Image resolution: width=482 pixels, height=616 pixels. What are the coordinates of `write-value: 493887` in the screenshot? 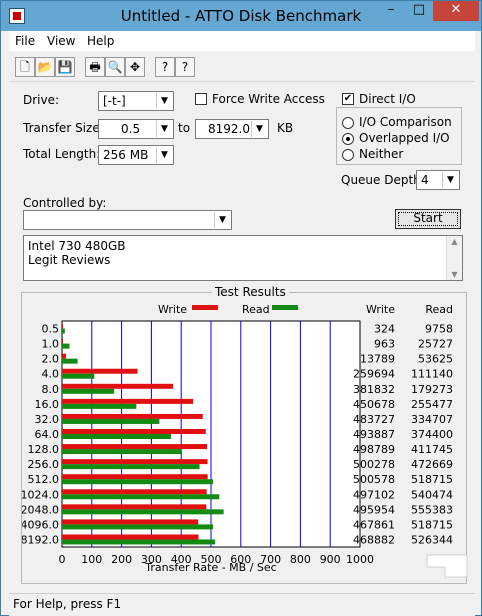 It's located at (374, 434).